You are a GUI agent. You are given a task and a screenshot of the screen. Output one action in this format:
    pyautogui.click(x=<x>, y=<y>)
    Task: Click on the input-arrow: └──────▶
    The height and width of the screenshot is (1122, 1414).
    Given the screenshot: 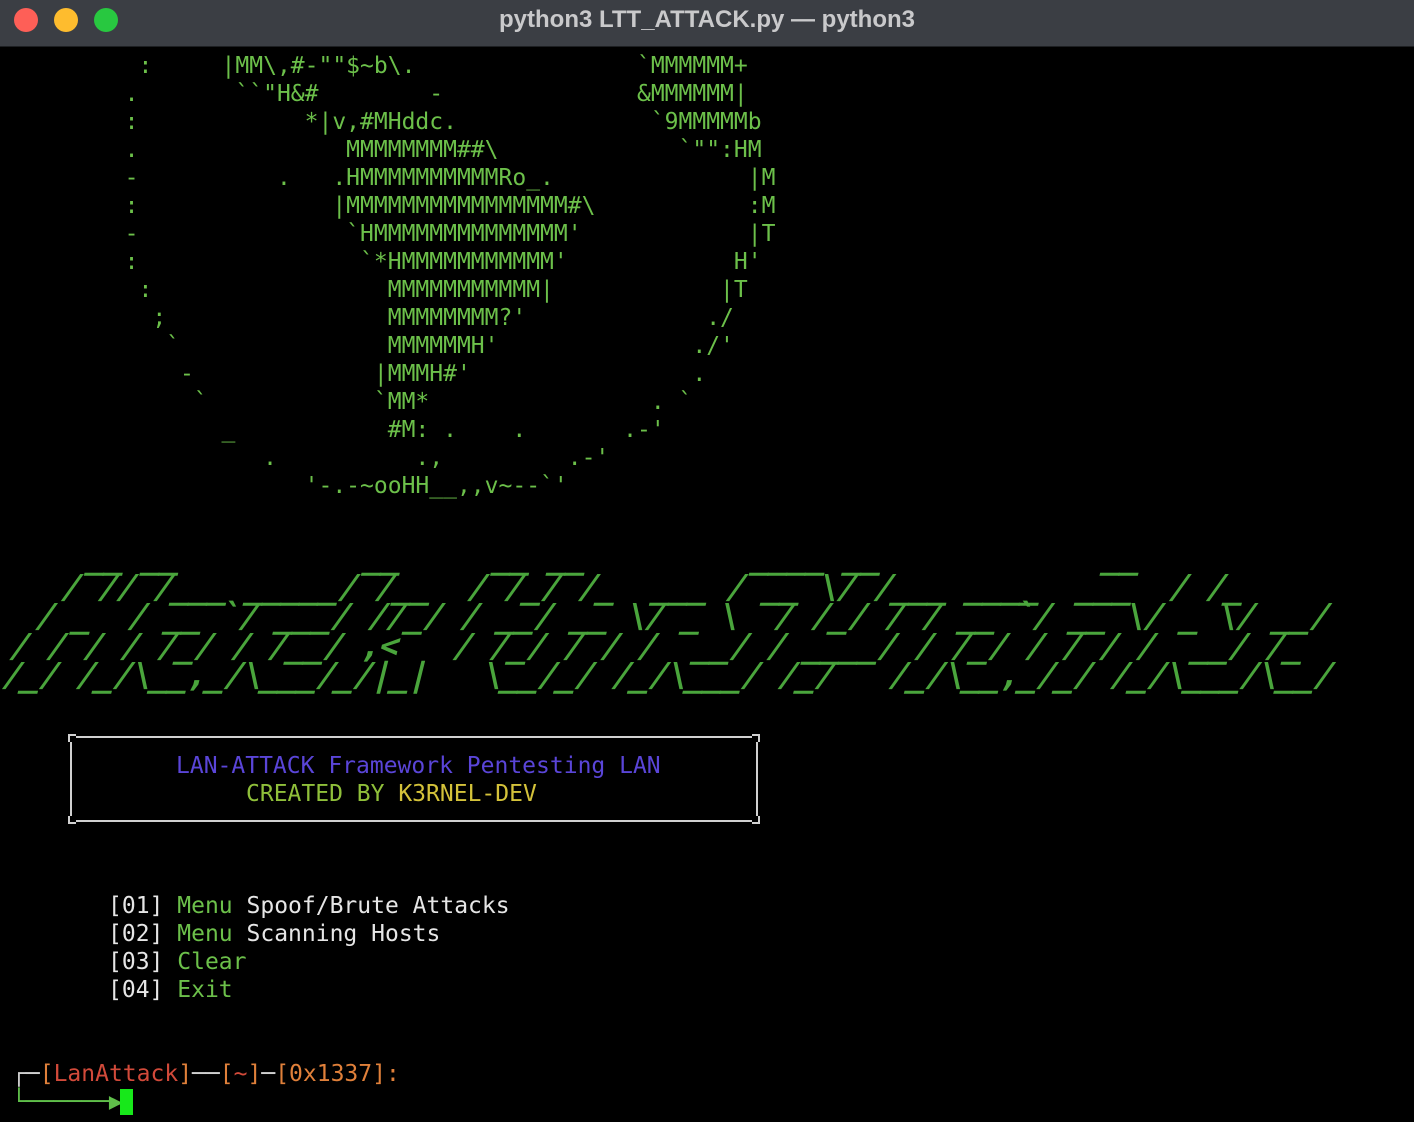 What is the action you would take?
    pyautogui.click(x=67, y=1102)
    